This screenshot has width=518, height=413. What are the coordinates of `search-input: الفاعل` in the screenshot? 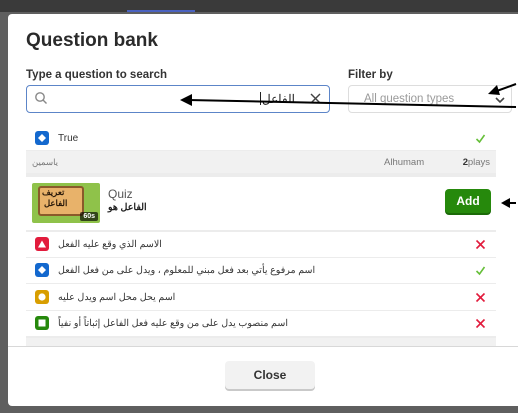 It's located at (178, 99).